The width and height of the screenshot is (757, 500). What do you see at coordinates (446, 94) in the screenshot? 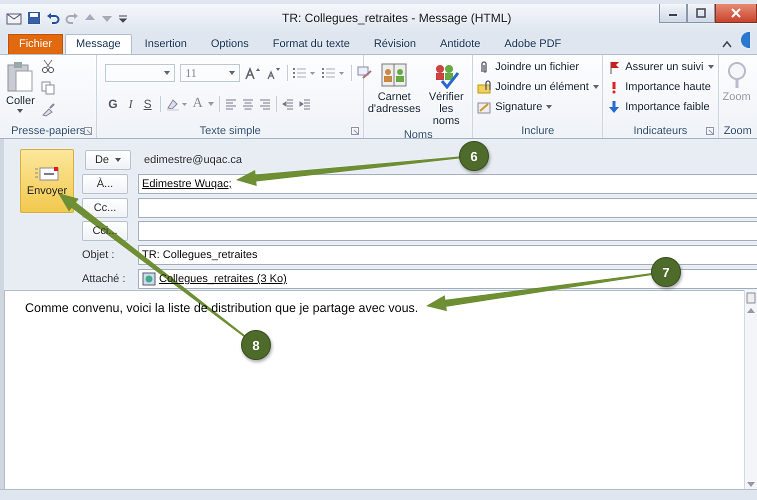
I see `check-names-button: Vérifier les noms` at bounding box center [446, 94].